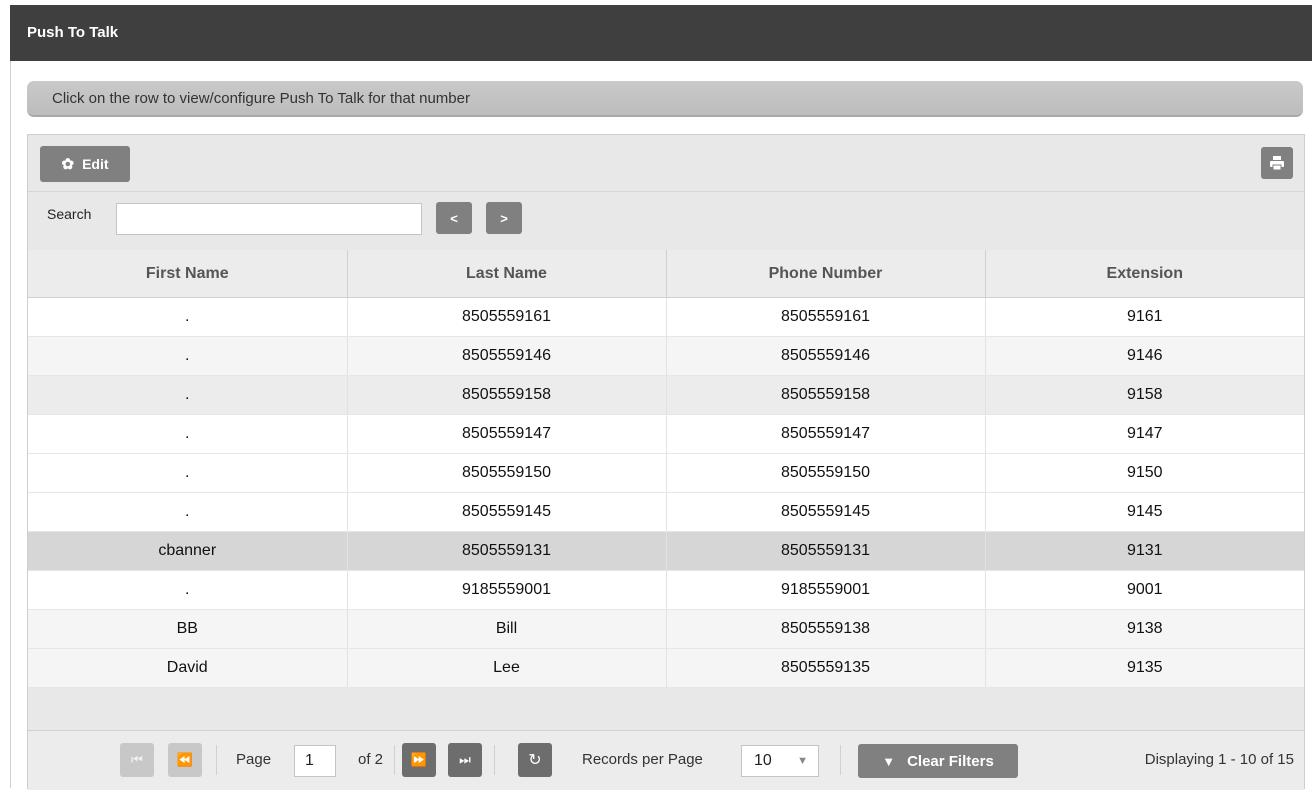  What do you see at coordinates (95, 164) in the screenshot?
I see `edit-button-label: Edit` at bounding box center [95, 164].